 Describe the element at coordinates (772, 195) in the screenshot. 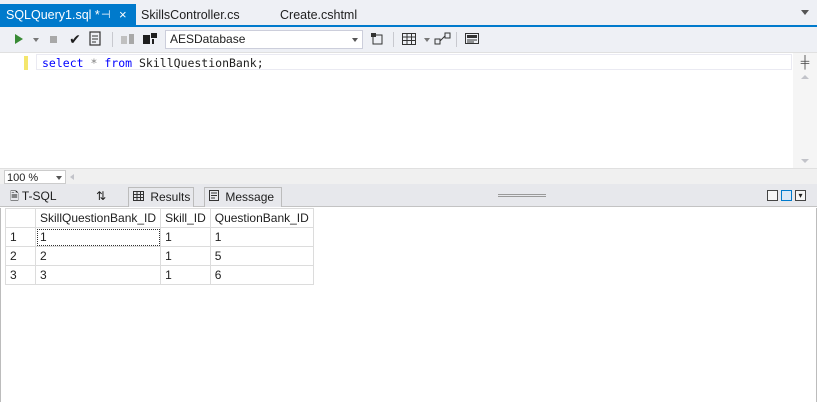

I see `pane-layout-icon` at that location.